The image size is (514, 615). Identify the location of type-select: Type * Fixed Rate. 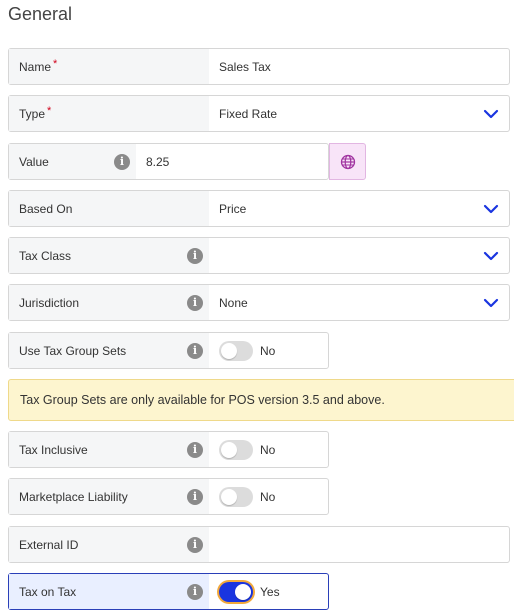
(259, 113).